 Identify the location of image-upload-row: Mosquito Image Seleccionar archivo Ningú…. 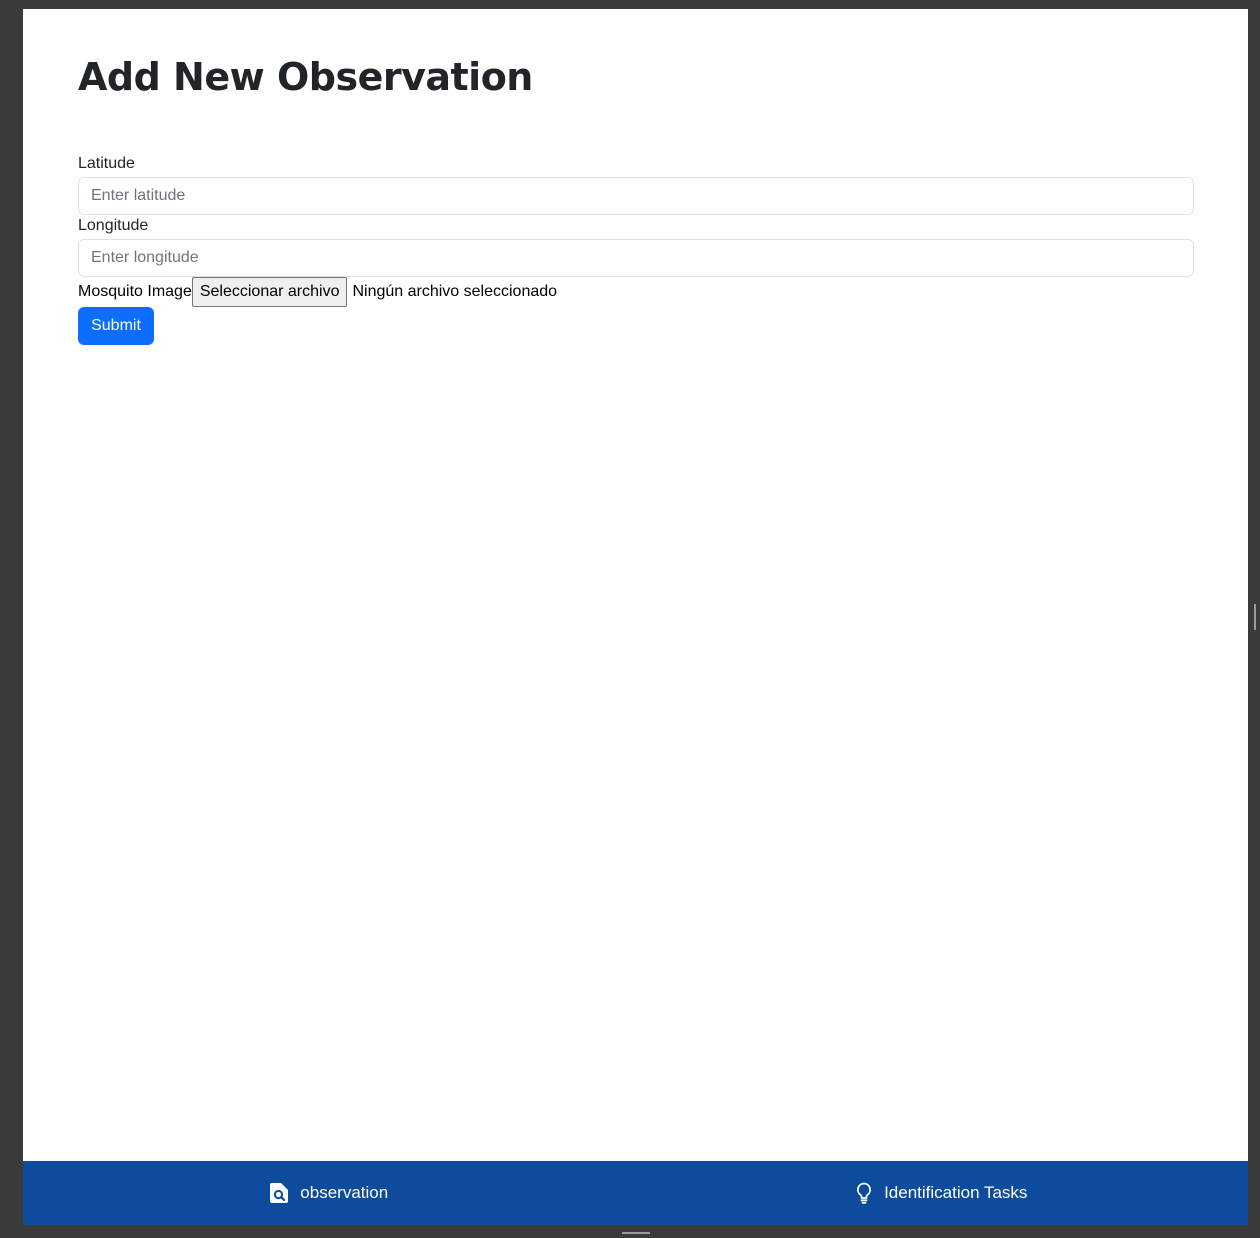
(317, 292).